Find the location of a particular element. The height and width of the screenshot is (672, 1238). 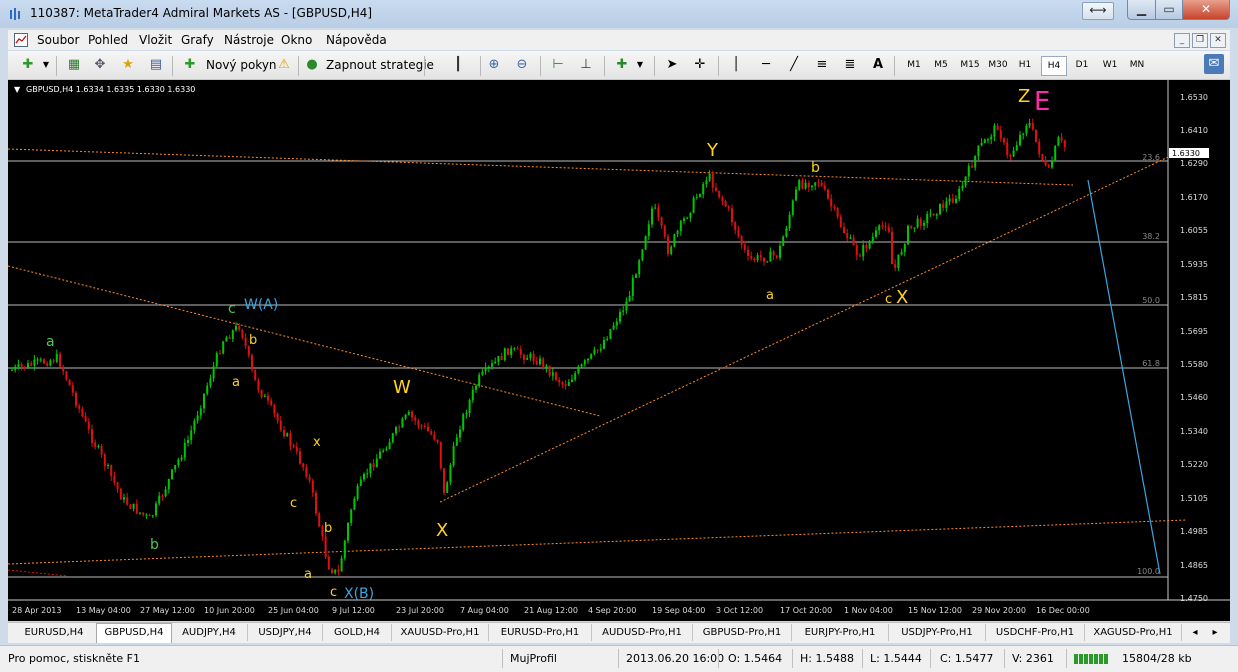

wave-label: E is located at coordinates (1042, 102).